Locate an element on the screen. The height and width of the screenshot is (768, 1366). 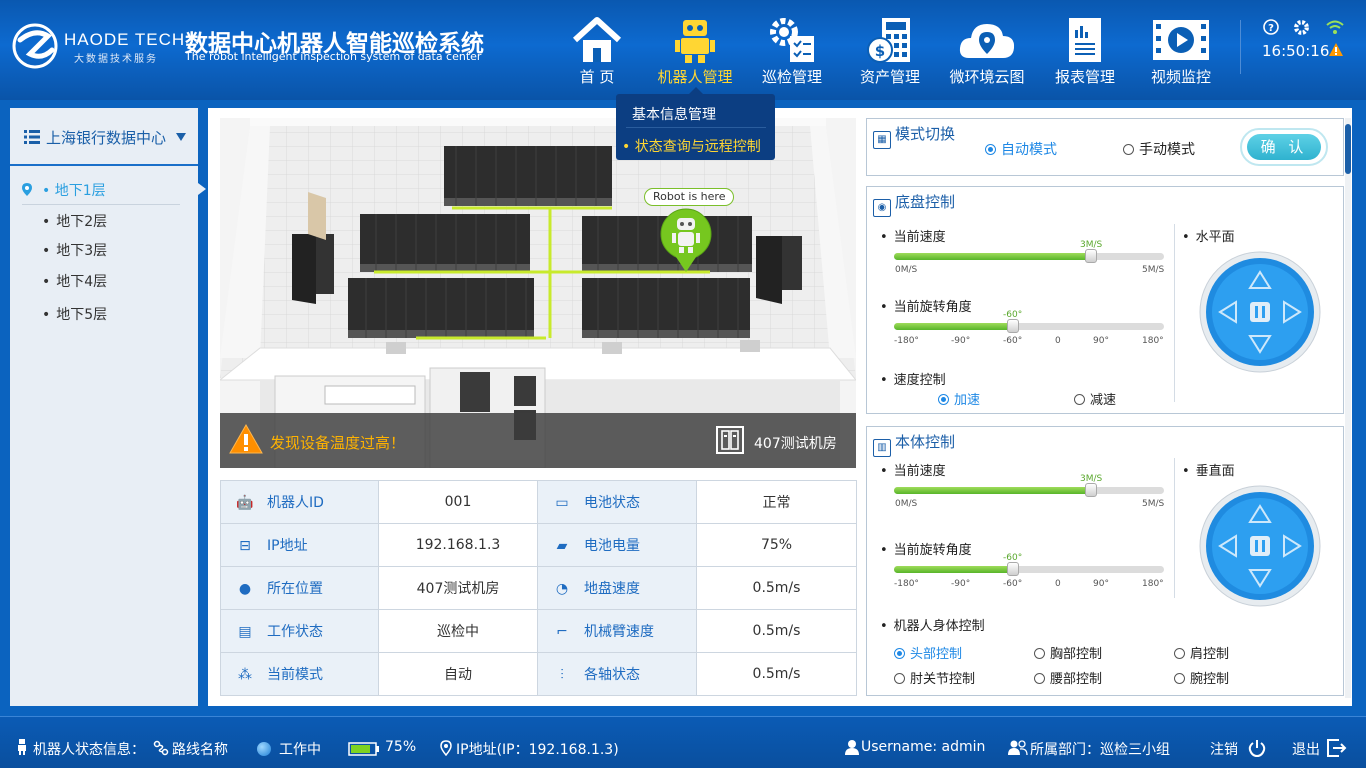
sidebar-divider is located at coordinates (101, 204).